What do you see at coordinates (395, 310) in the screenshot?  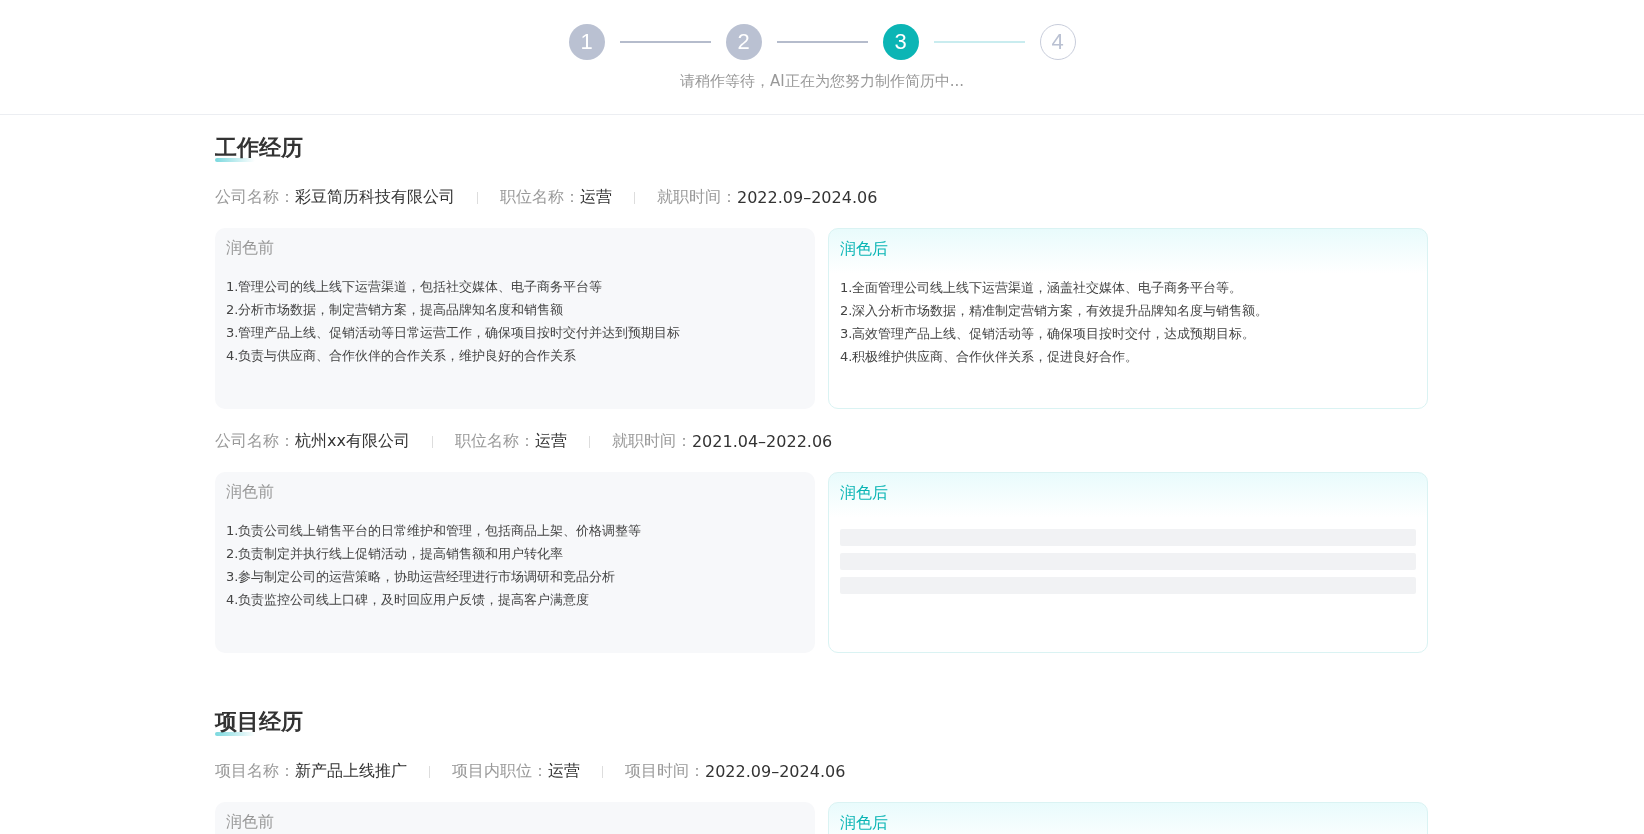 I see `description-line: 2.分析市场数据，制定营销方案，提高品牌知名度和销售额` at bounding box center [395, 310].